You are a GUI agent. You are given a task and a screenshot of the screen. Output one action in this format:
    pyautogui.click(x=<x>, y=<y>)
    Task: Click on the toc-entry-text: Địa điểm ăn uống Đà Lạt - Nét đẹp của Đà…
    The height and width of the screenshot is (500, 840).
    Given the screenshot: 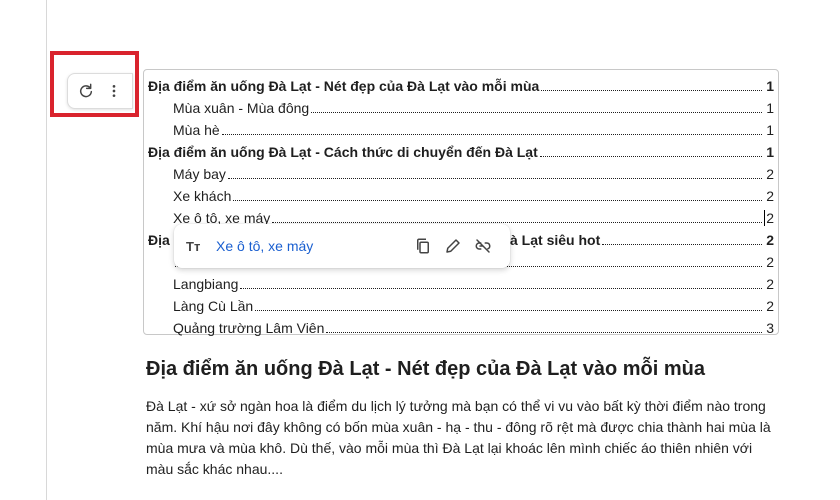 What is the action you would take?
    pyautogui.click(x=344, y=86)
    